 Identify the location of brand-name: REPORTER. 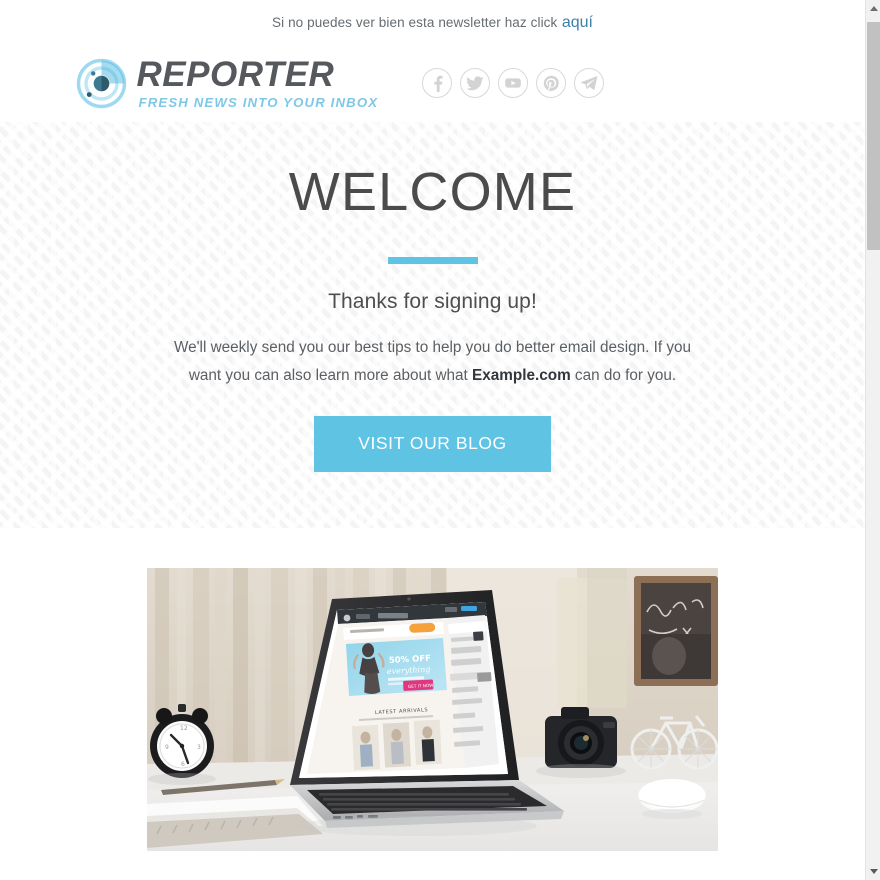
(235, 74).